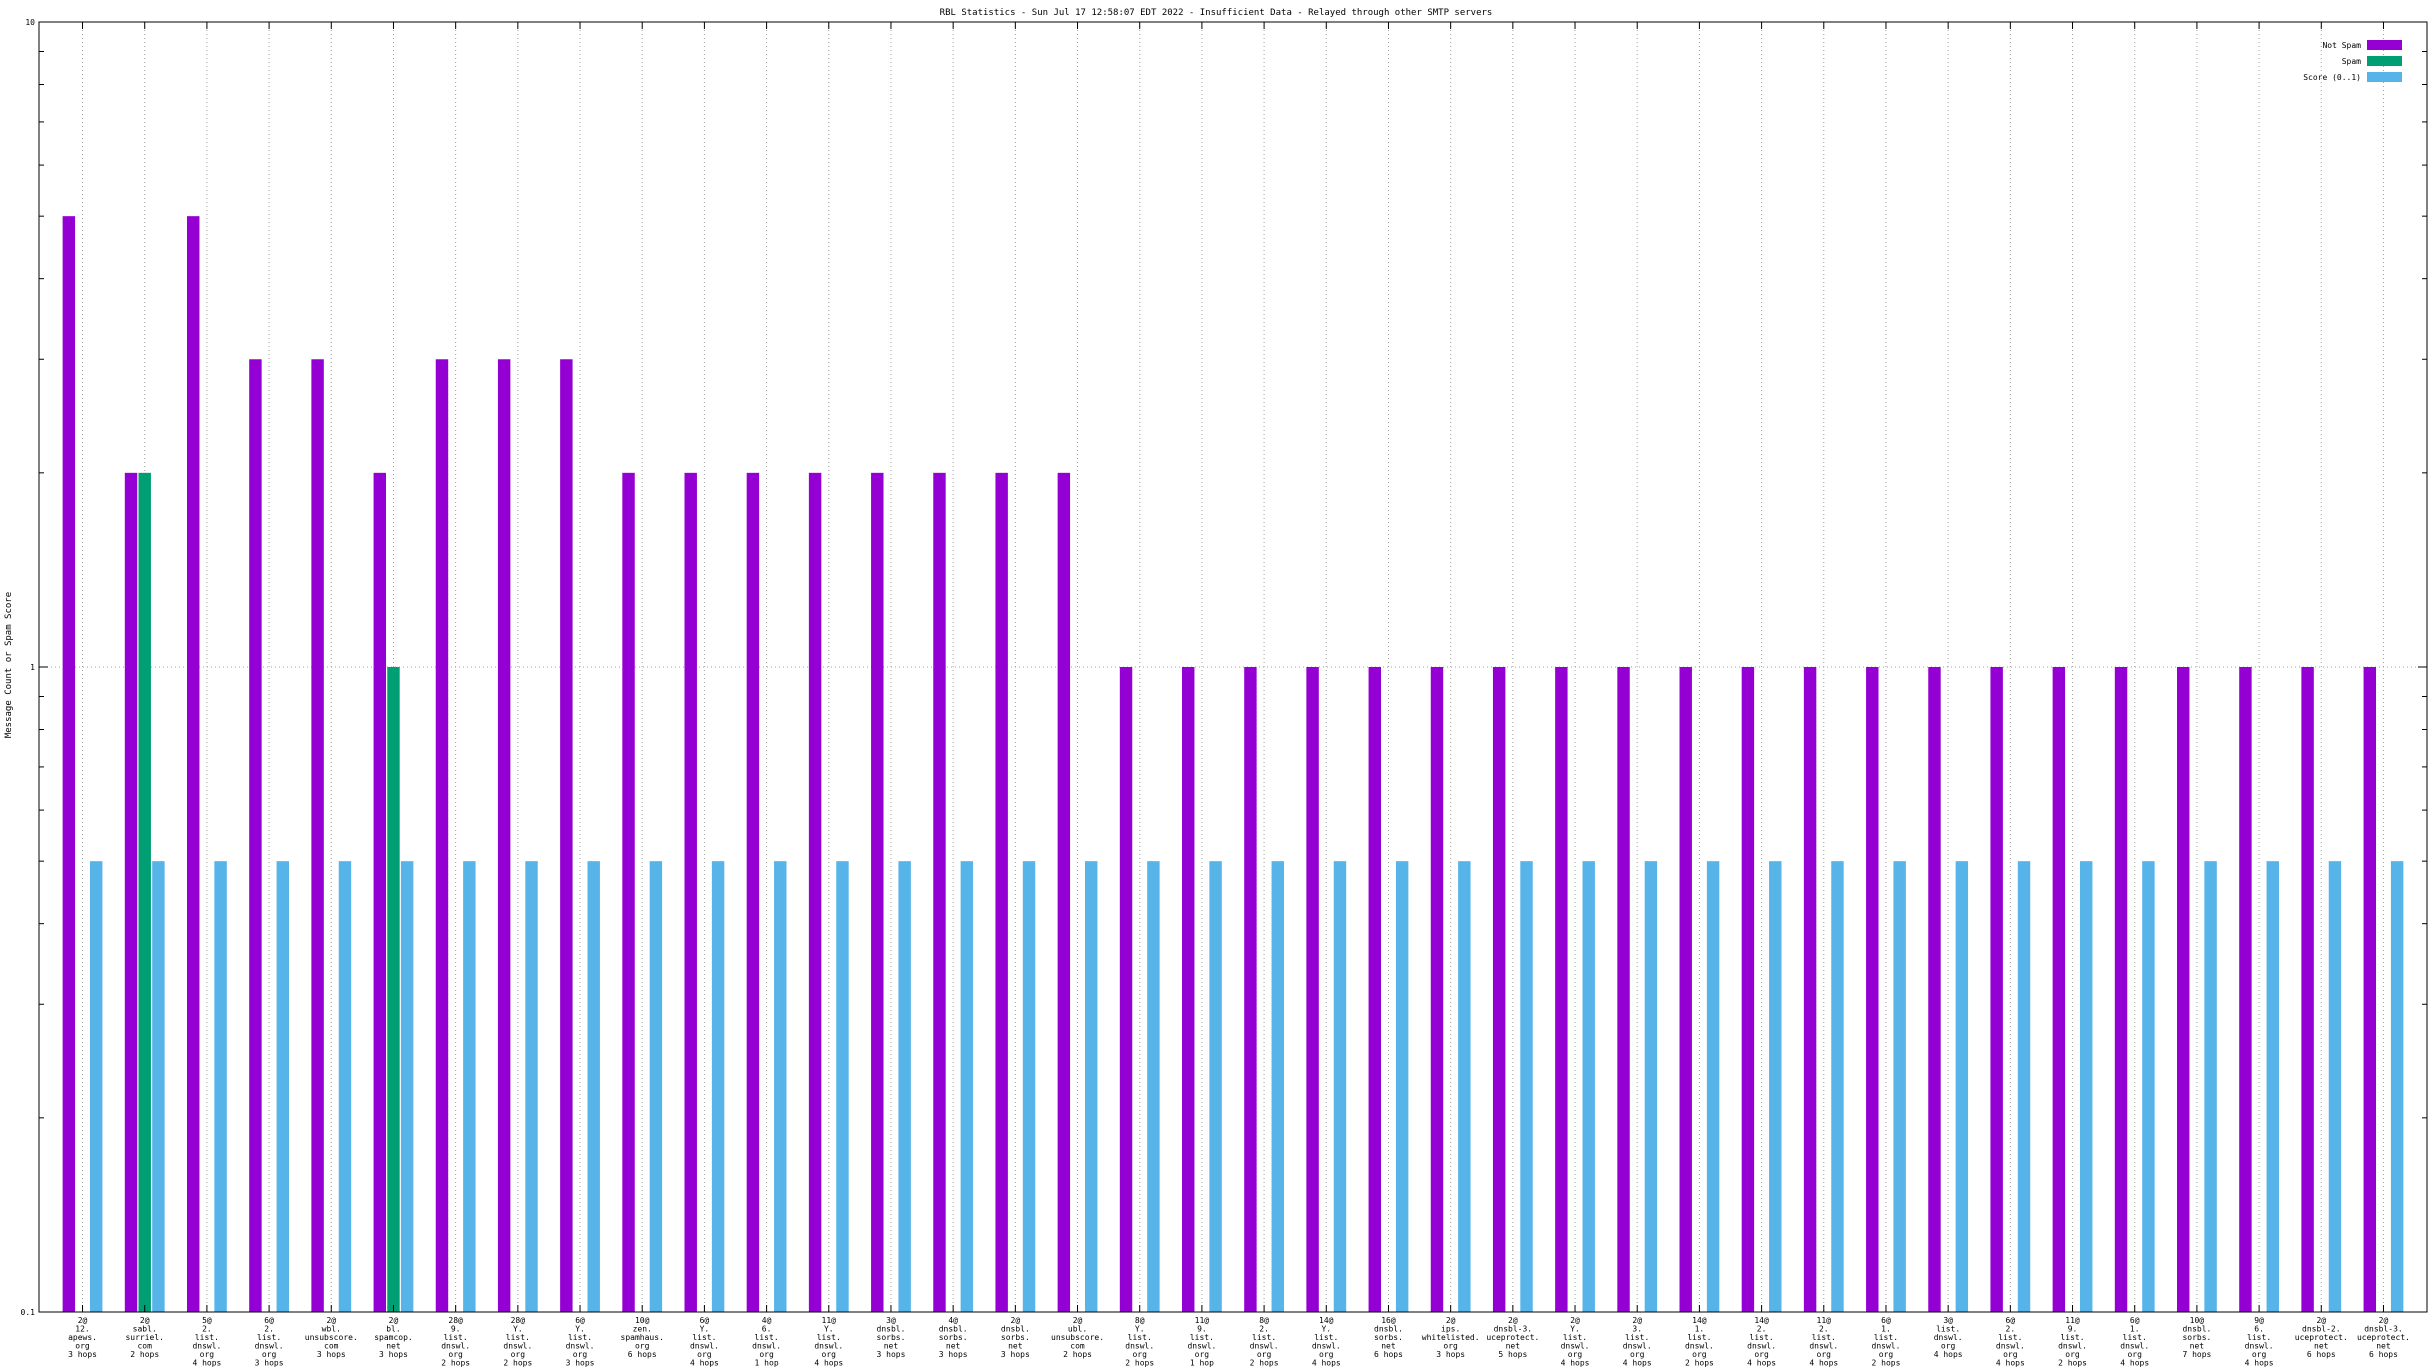 This screenshot has width=2432, height=1368. I want to click on y-tick-label: 1, so click(32, 667).